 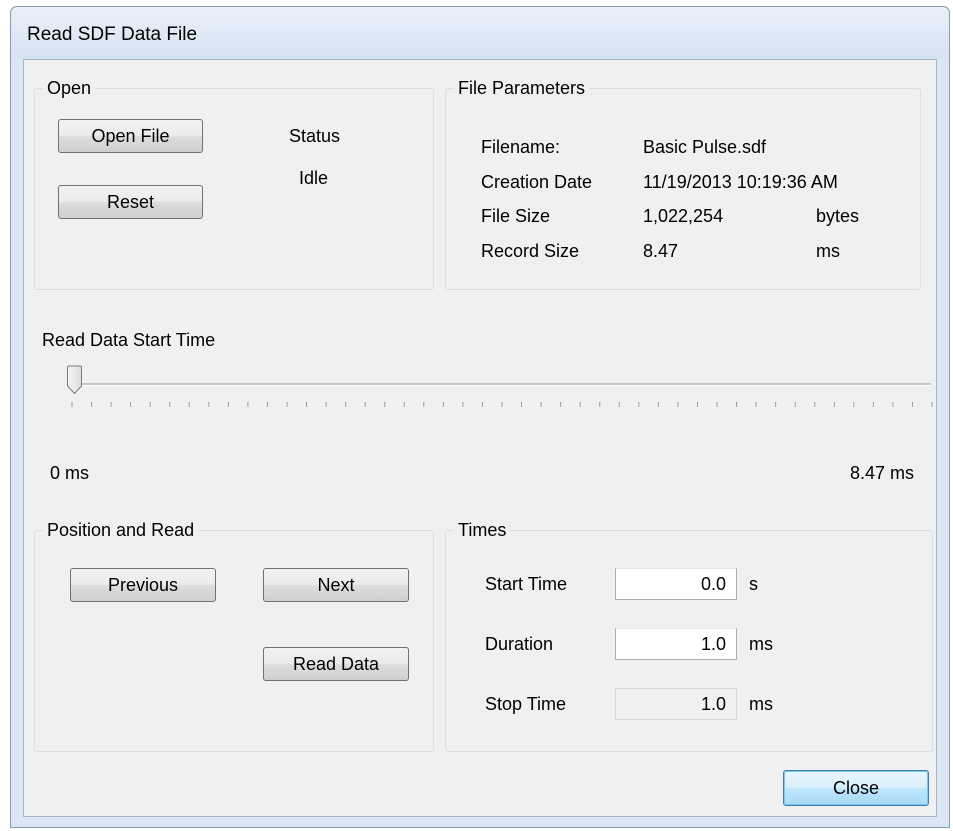 What do you see at coordinates (683, 216) in the screenshot?
I see `file-size-value: 1,022,254` at bounding box center [683, 216].